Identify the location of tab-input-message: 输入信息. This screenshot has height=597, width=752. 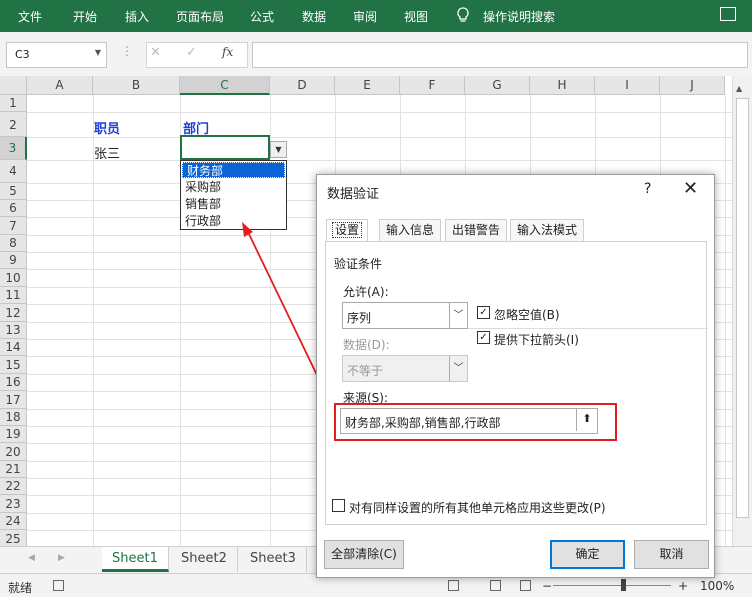
(410, 230).